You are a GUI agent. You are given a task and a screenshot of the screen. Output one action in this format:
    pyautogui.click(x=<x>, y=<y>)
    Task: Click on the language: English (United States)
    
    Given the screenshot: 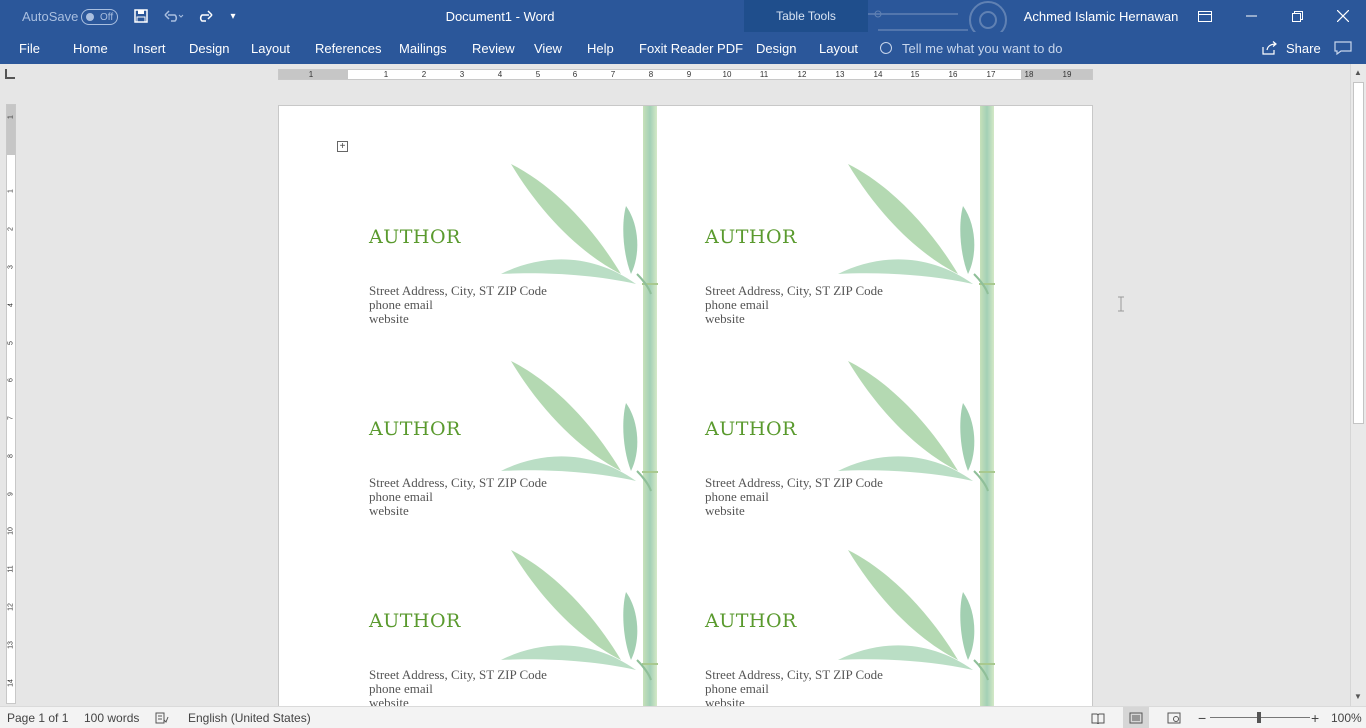 What is the action you would take?
    pyautogui.click(x=249, y=717)
    